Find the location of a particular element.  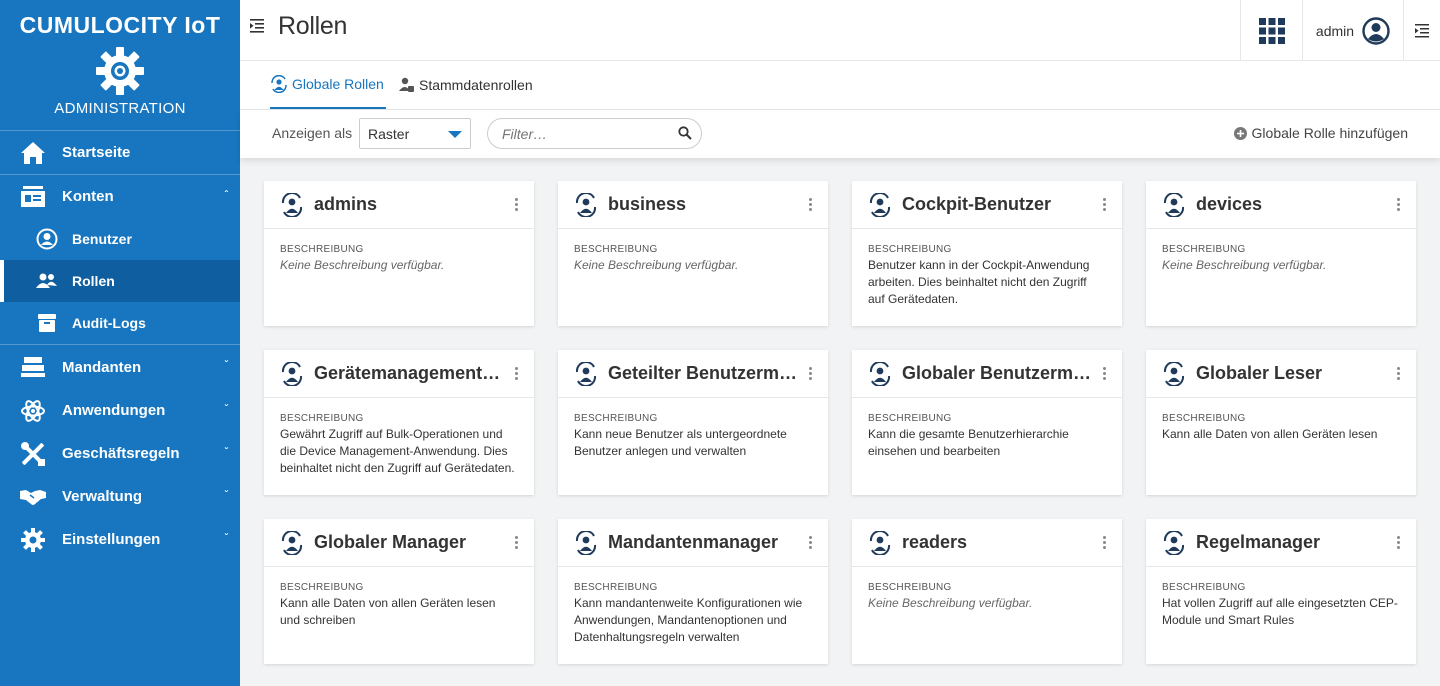

card-header: business is located at coordinates (693, 205).